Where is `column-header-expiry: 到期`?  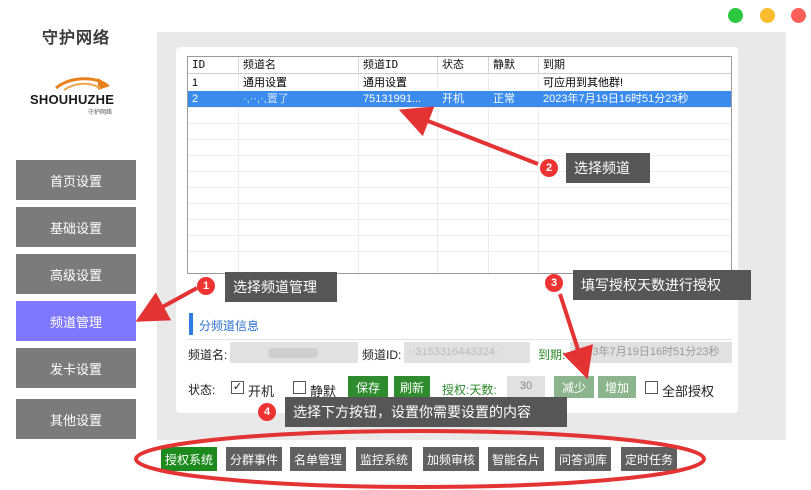
column-header-expiry: 到期 is located at coordinates (635, 65).